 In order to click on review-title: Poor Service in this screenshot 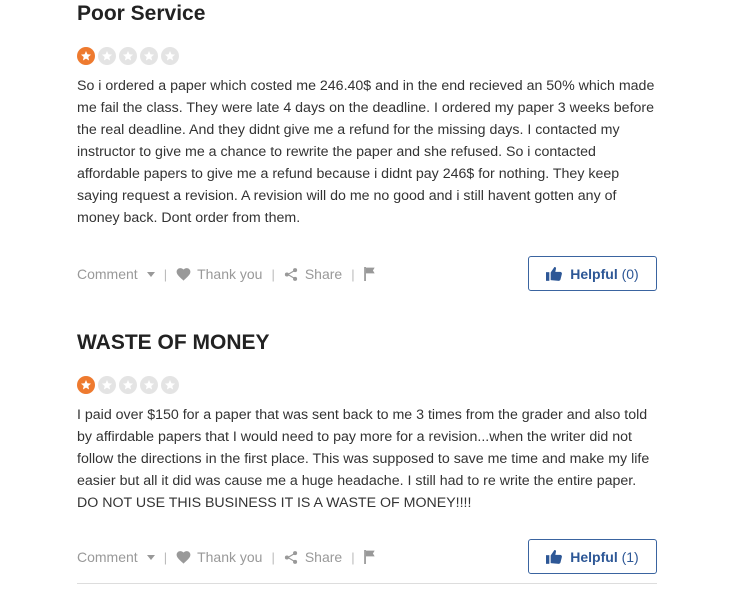, I will do `click(141, 13)`.